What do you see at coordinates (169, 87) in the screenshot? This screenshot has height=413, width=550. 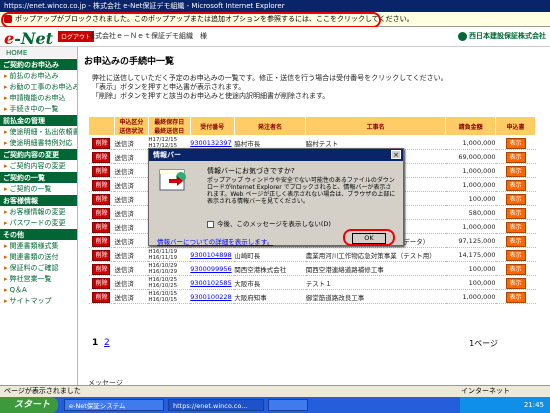 I see `desc-line-2: 「表示」ボタンを押すと申込書が表示されます。` at bounding box center [169, 87].